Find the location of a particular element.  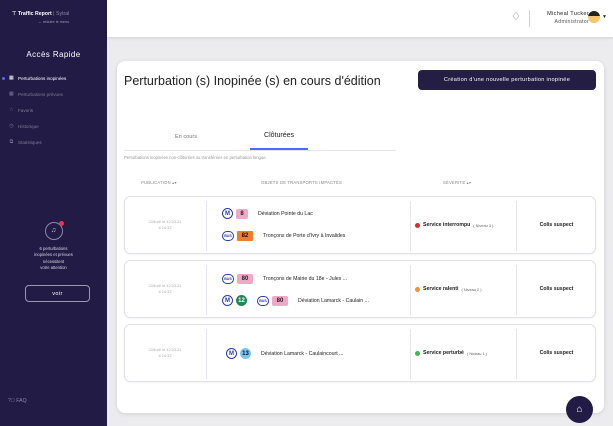

line-number: 8 is located at coordinates (242, 213).